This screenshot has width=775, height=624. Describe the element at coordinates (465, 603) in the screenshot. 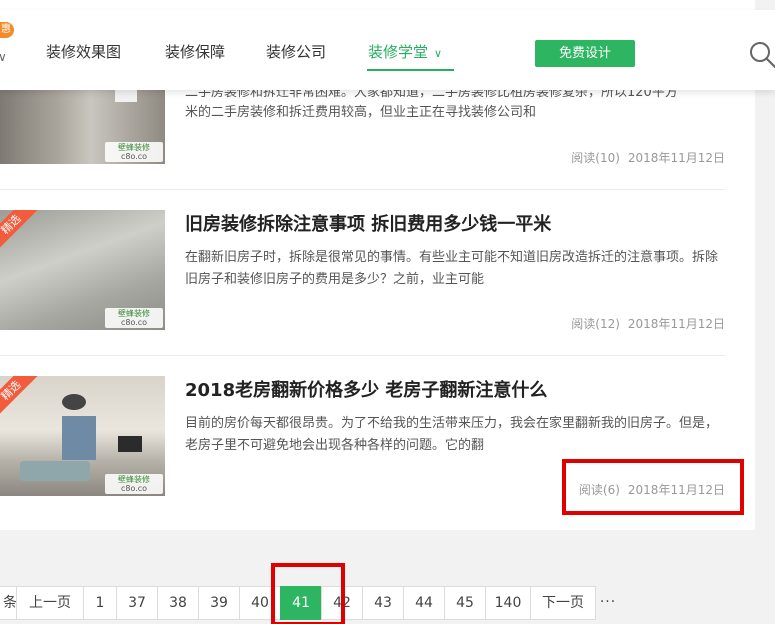

I see `page-button: 45` at that location.